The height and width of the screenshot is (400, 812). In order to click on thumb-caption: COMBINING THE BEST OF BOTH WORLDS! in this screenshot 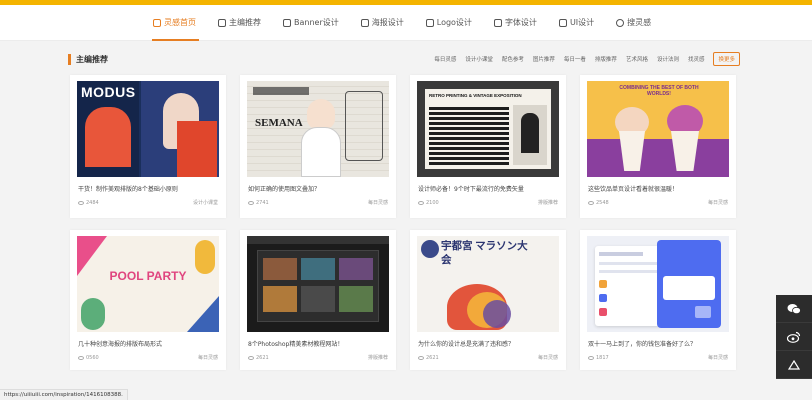, I will do `click(659, 91)`.